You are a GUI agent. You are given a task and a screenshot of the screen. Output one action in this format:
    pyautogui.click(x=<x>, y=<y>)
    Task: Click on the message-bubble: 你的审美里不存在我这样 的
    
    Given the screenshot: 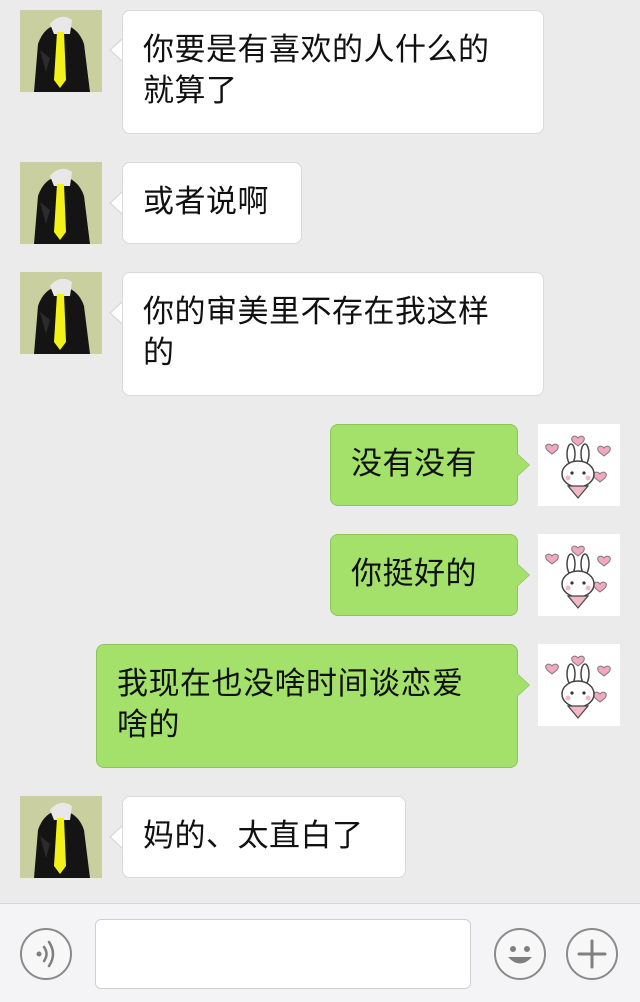 What is the action you would take?
    pyautogui.click(x=333, y=334)
    